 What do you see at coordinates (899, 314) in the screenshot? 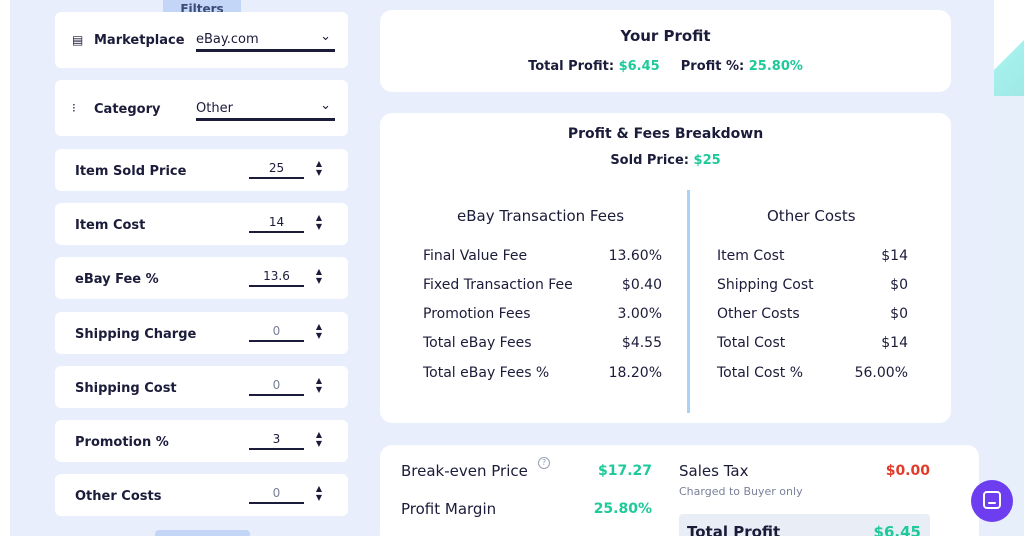
I see `cost-value: $0` at bounding box center [899, 314].